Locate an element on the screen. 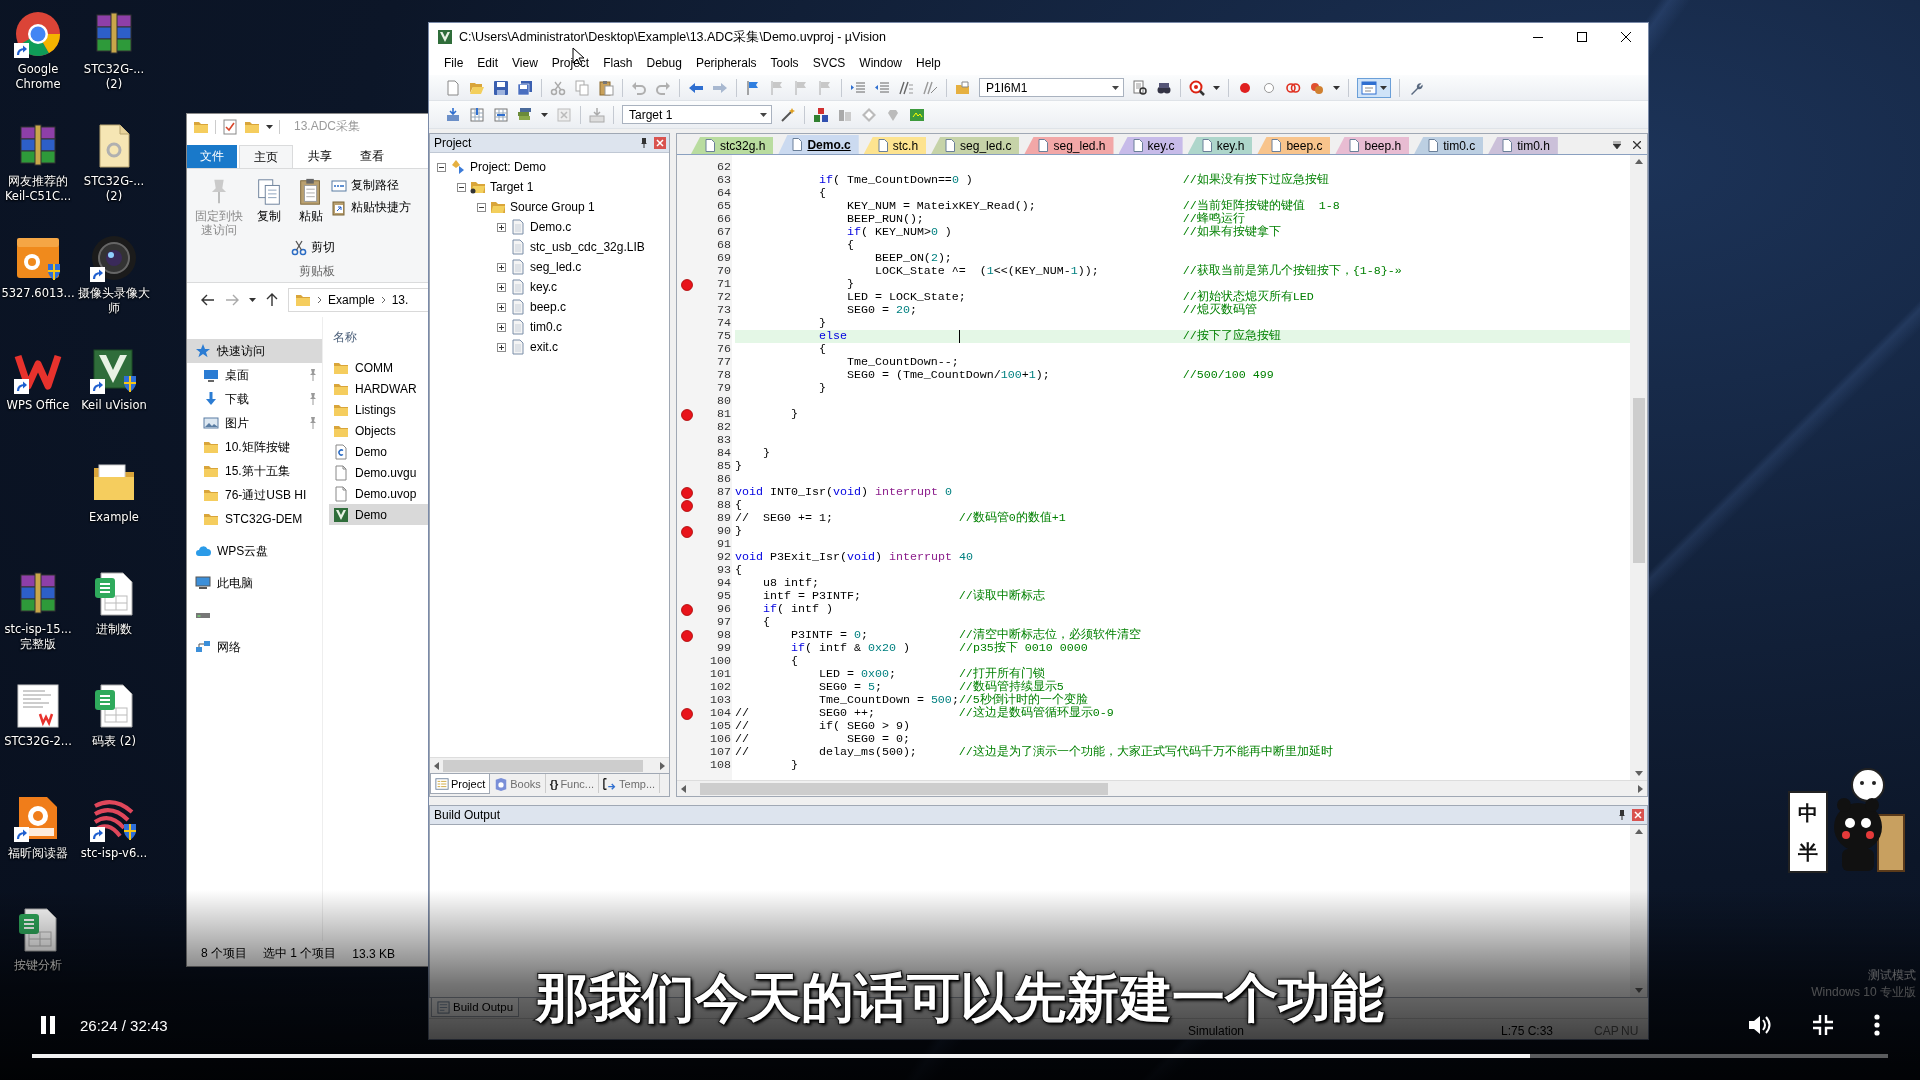 The width and height of the screenshot is (1920, 1080). slashes-icon is located at coordinates (930, 87).